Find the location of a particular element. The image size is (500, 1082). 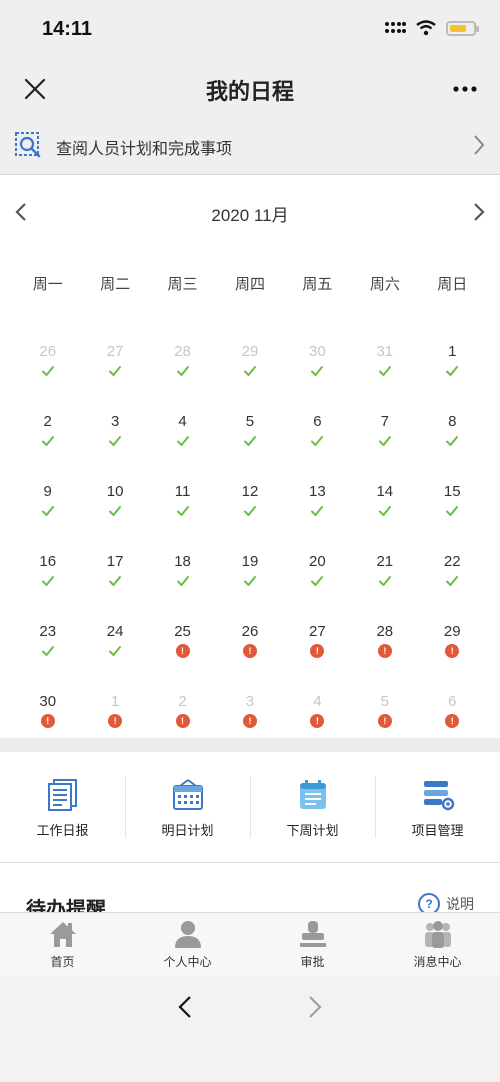

forward-button is located at coordinates (315, 1007).